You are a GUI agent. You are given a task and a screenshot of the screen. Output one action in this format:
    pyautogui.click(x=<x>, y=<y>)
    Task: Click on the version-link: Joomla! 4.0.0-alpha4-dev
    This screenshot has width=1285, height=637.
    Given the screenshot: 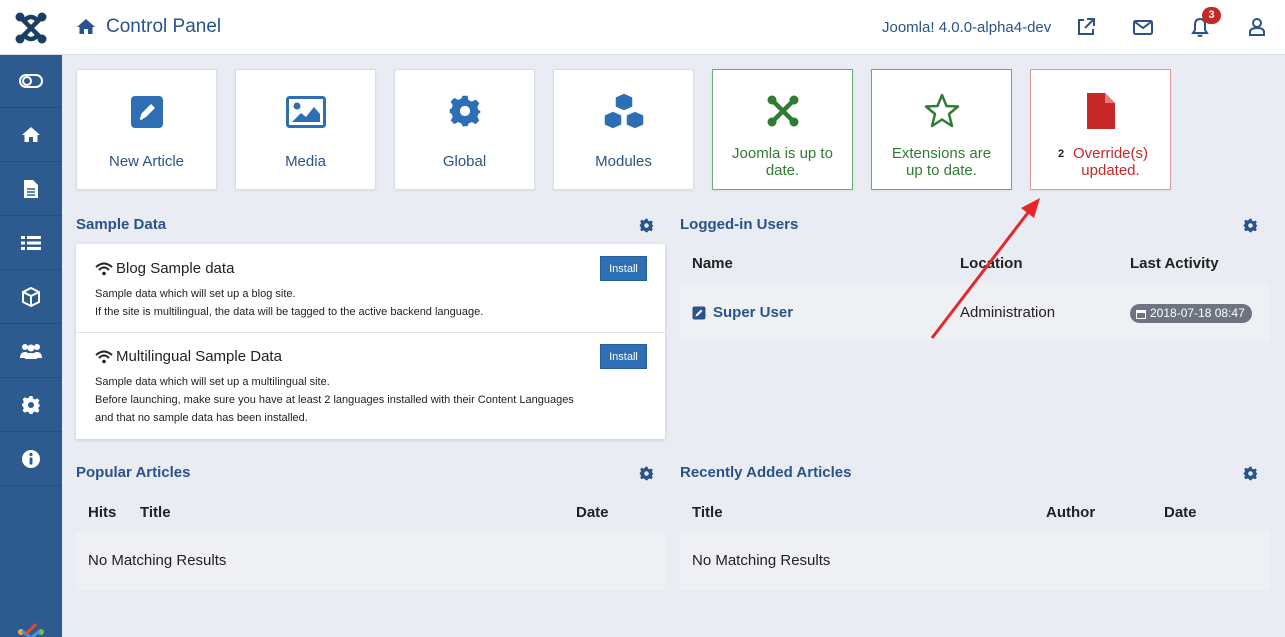 What is the action you would take?
    pyautogui.click(x=966, y=27)
    